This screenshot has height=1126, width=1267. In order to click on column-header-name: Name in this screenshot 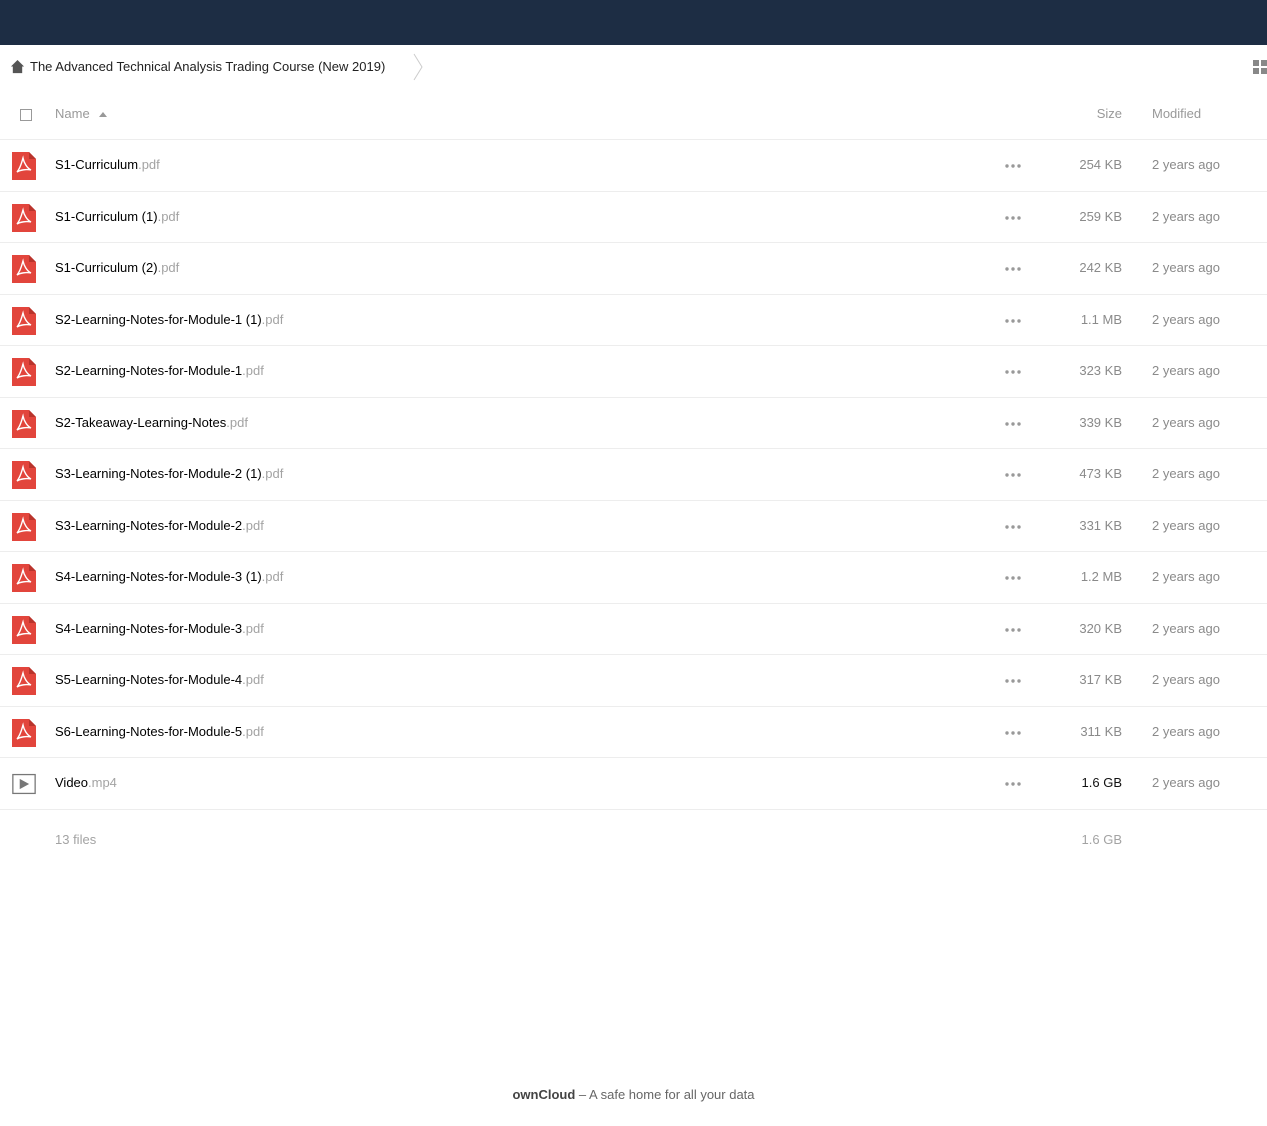, I will do `click(72, 114)`.